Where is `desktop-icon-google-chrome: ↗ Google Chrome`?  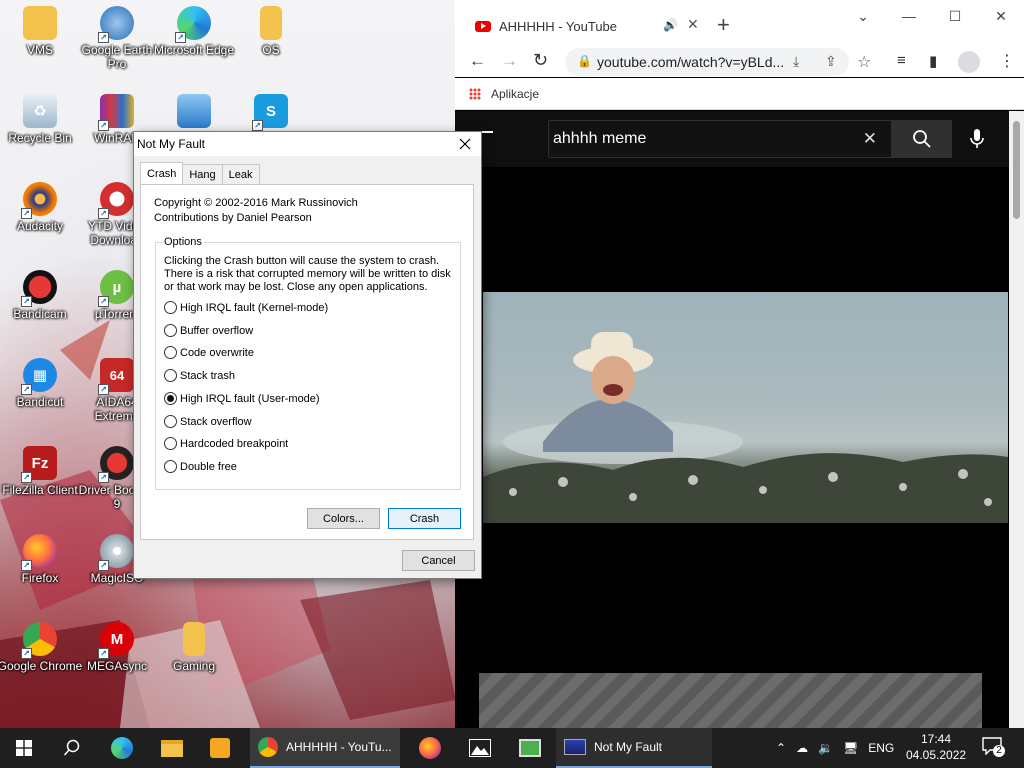 desktop-icon-google-chrome: ↗ Google Chrome is located at coordinates (41, 656).